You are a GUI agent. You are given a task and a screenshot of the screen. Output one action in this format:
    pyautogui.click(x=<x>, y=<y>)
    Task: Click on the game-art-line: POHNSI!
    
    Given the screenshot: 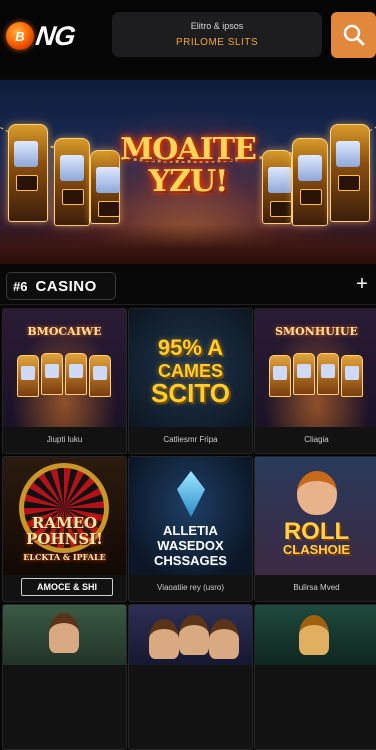 What is the action you would take?
    pyautogui.click(x=64, y=539)
    